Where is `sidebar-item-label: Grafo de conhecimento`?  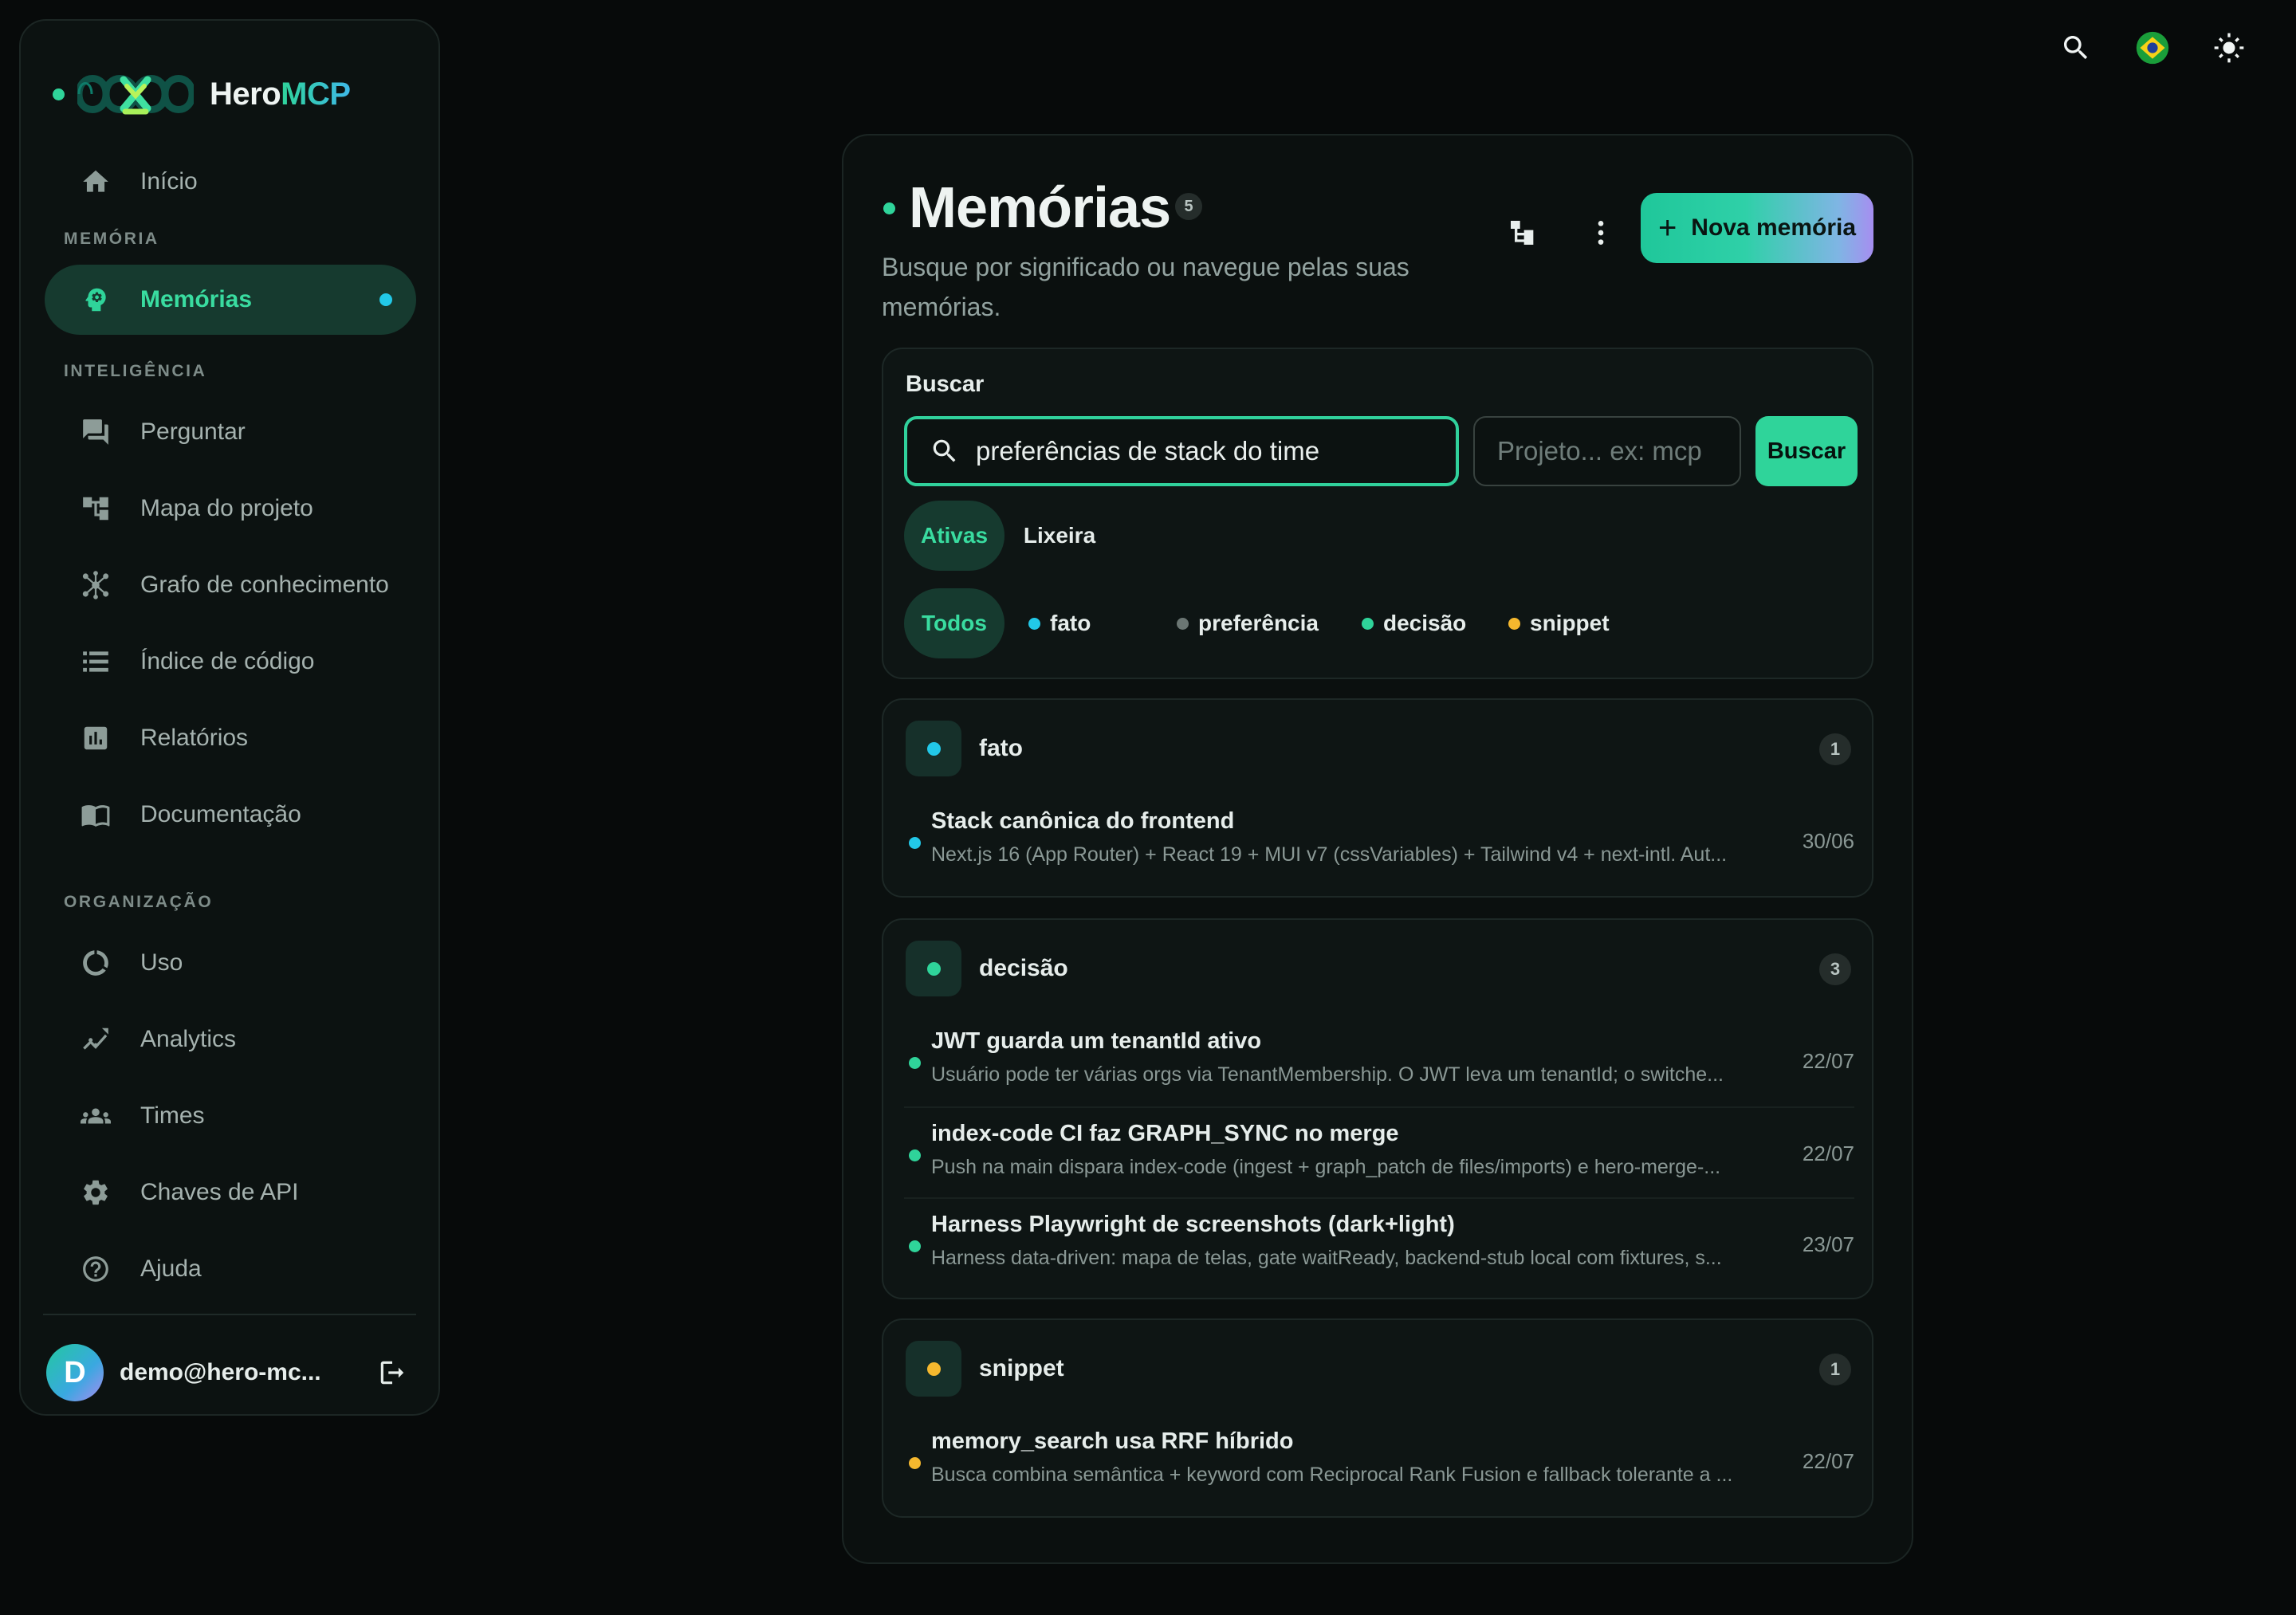
sidebar-item-label: Grafo de conhecimento is located at coordinates (264, 585).